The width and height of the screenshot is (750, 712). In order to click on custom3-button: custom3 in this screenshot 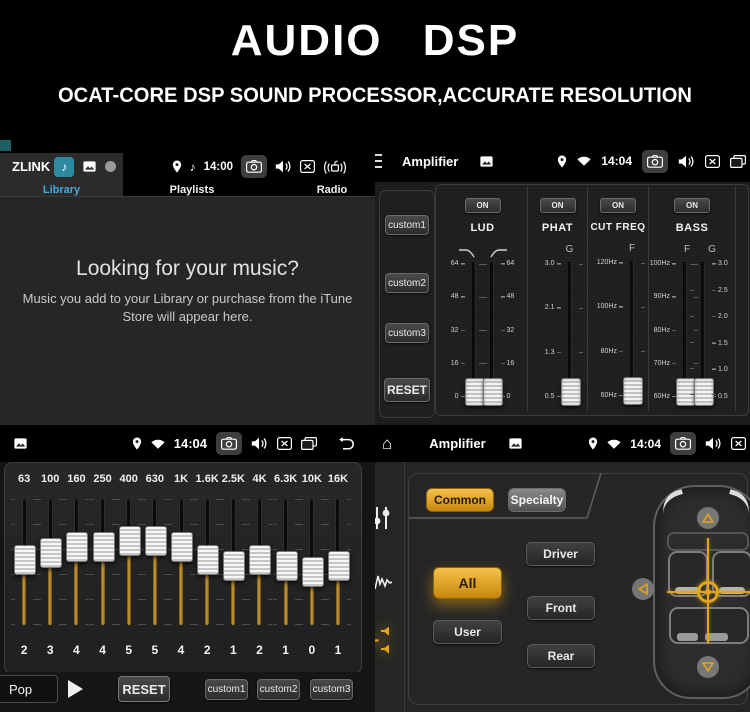, I will do `click(407, 333)`.